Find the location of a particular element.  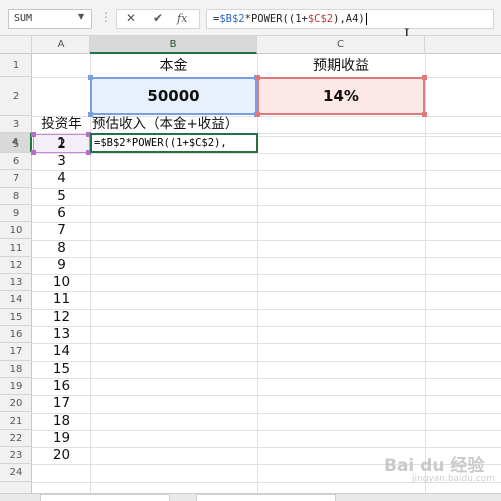

formula-ref-b2: $B$2 is located at coordinates (232, 19).